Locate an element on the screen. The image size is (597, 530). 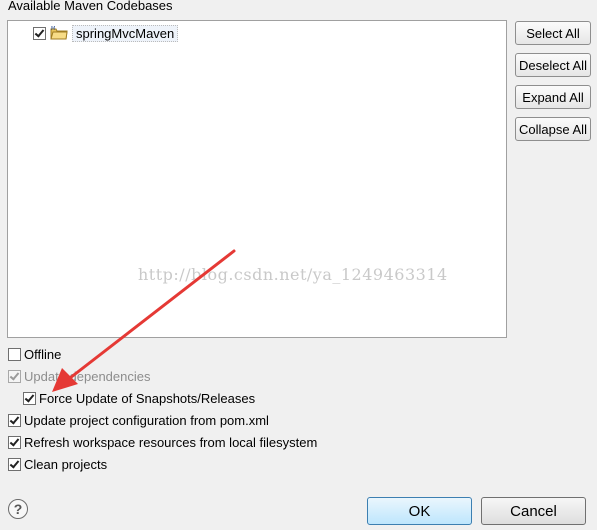
maven-project-folder-icon: M is located at coordinates (59, 33).